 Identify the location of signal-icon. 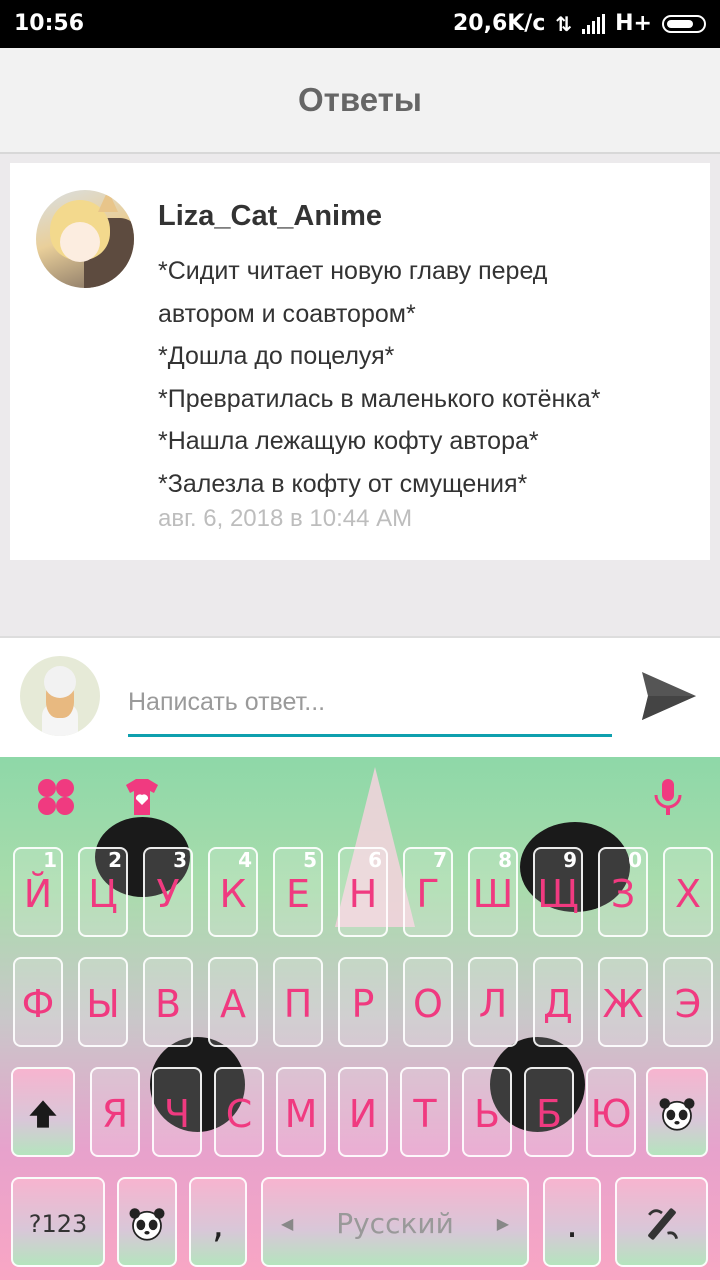
(594, 23).